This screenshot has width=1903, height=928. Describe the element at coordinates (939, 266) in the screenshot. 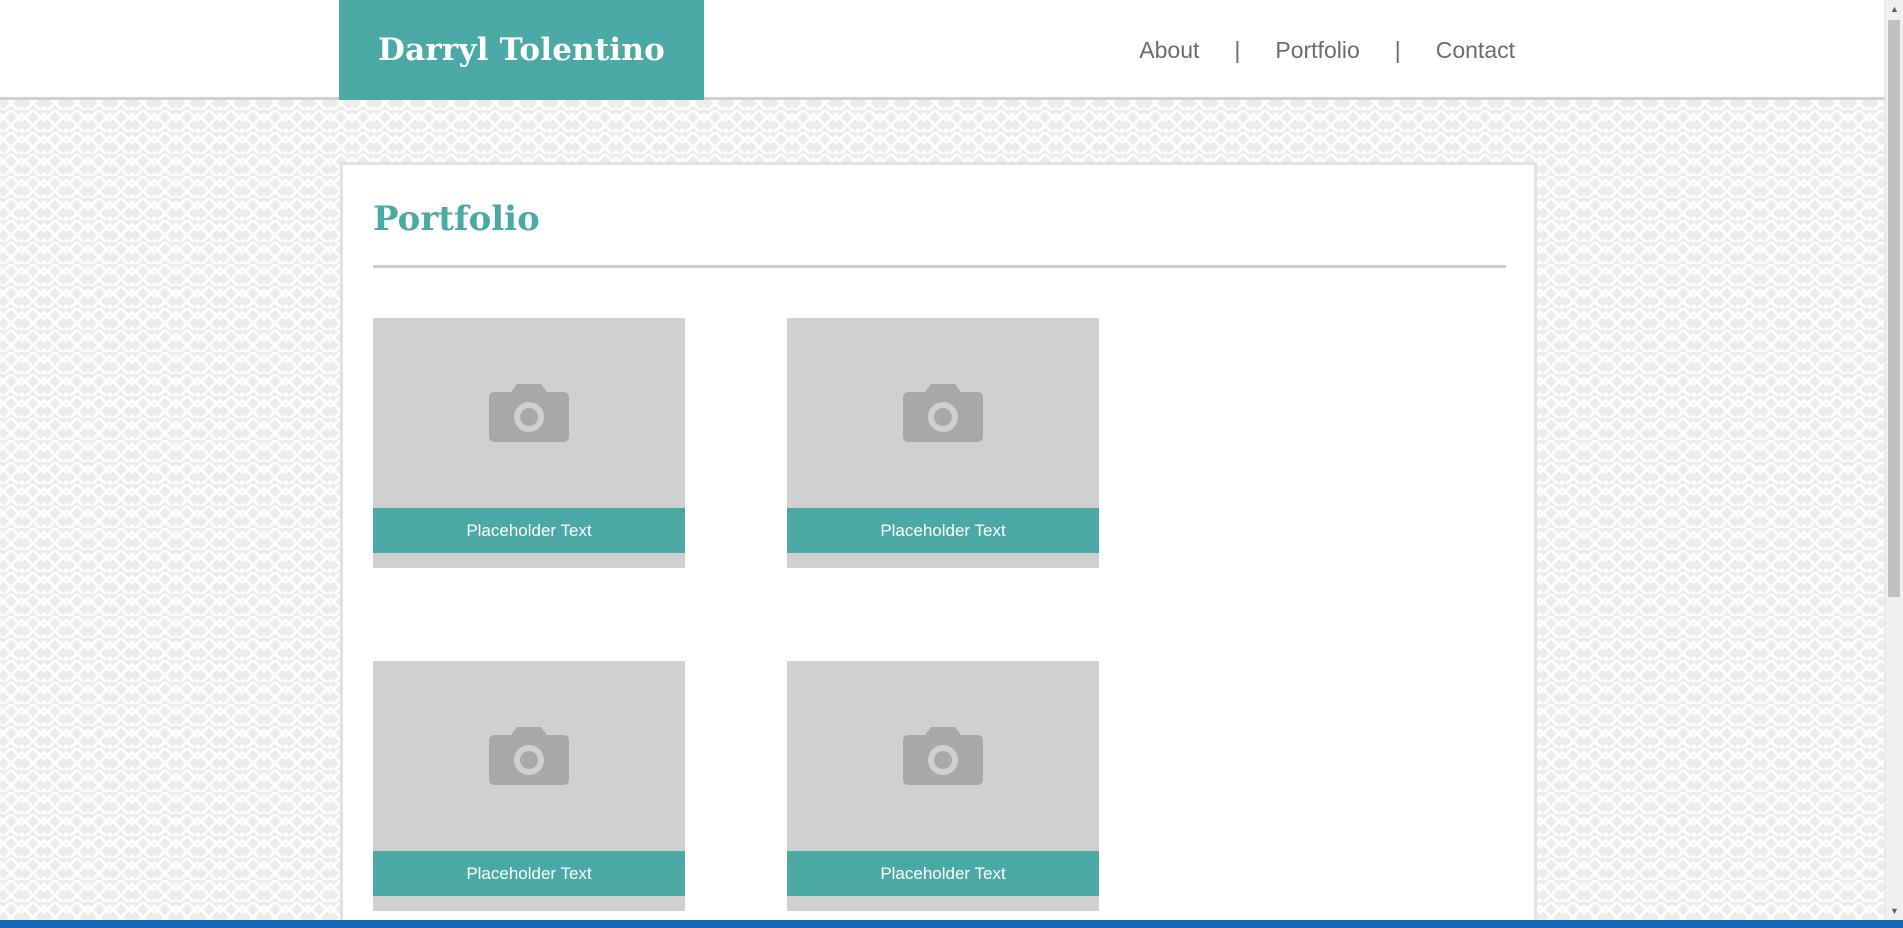

I see `title-divider` at that location.